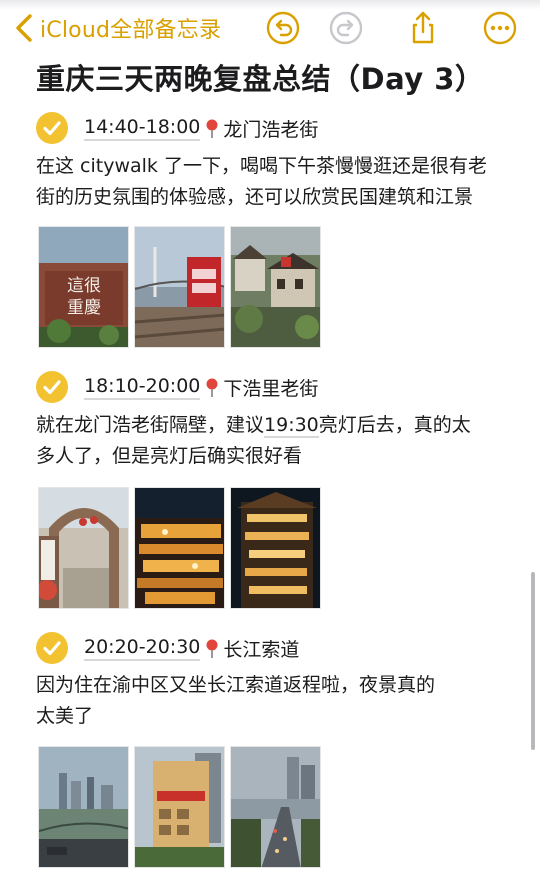 This screenshot has height=893, width=540. I want to click on text-line: 就在龙门浩老街隔壁，建议19:30亮灯后去，真的太, so click(271, 425).